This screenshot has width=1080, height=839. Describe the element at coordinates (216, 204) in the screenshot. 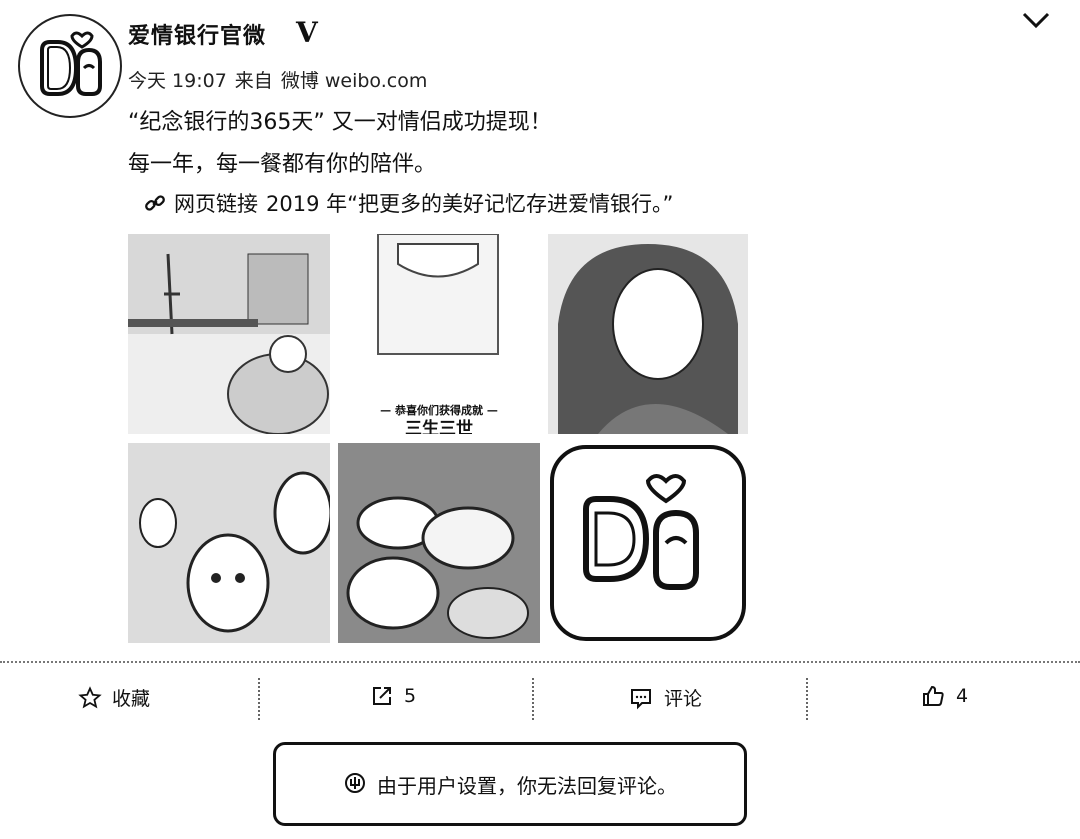

I see `link-label: 网页链接` at that location.